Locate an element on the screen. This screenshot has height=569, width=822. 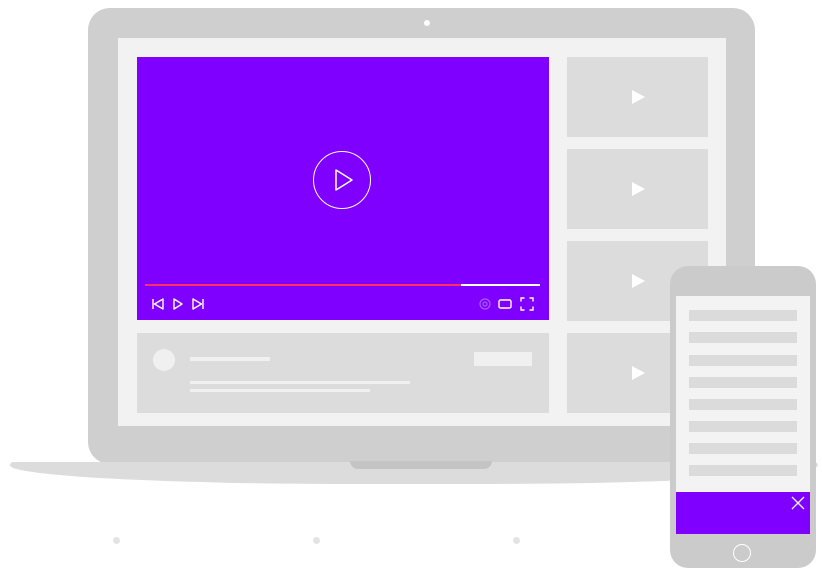
progress-fill is located at coordinates (303, 285).